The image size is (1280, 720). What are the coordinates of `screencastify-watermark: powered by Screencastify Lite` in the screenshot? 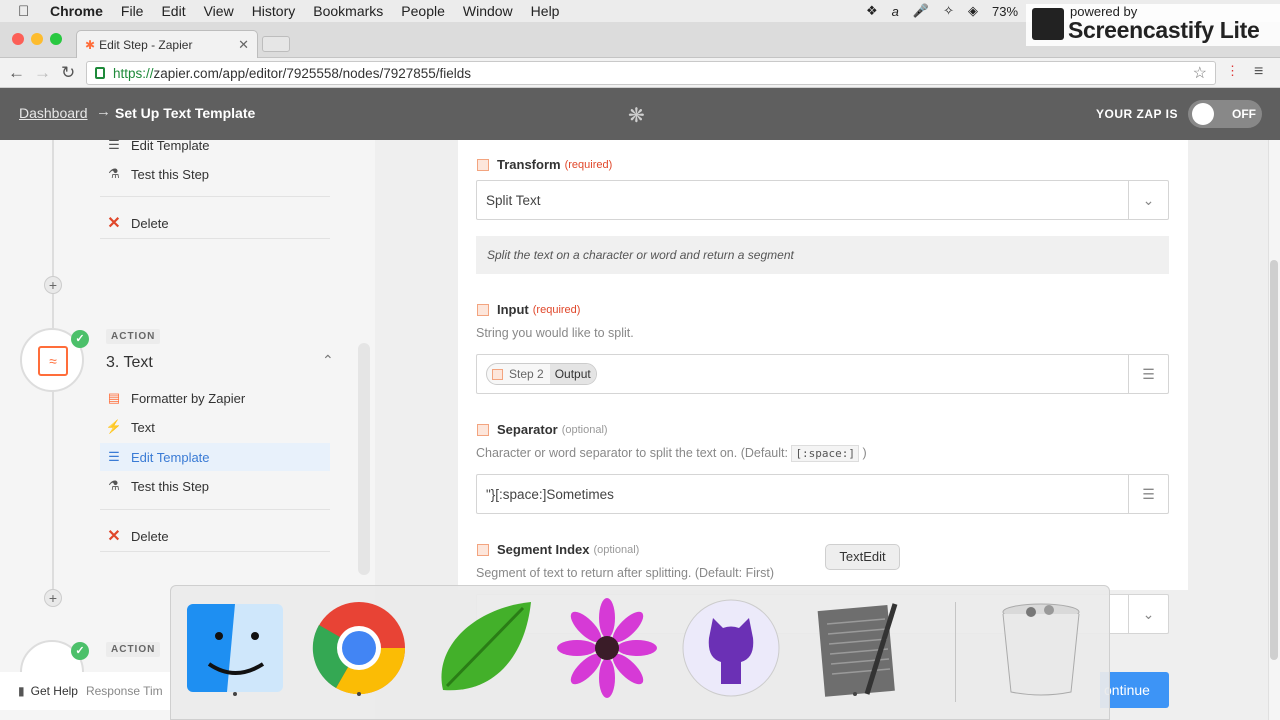 It's located at (1153, 25).